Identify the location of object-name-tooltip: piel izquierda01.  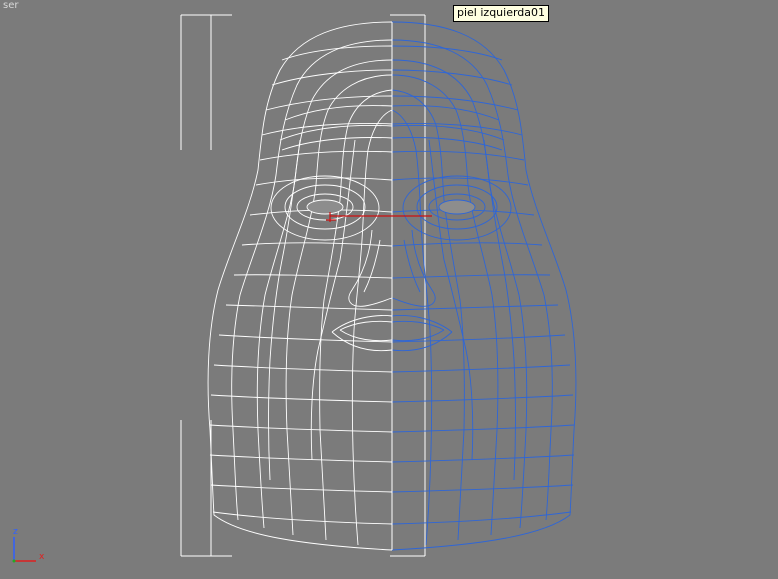
(501, 13).